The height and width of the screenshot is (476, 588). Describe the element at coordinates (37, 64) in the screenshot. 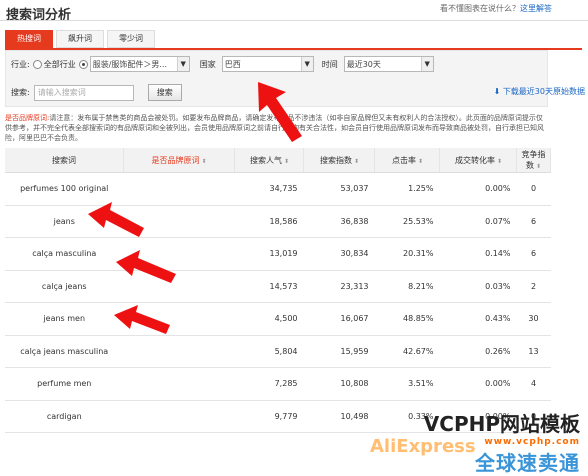

I see `all-industry-radio` at that location.